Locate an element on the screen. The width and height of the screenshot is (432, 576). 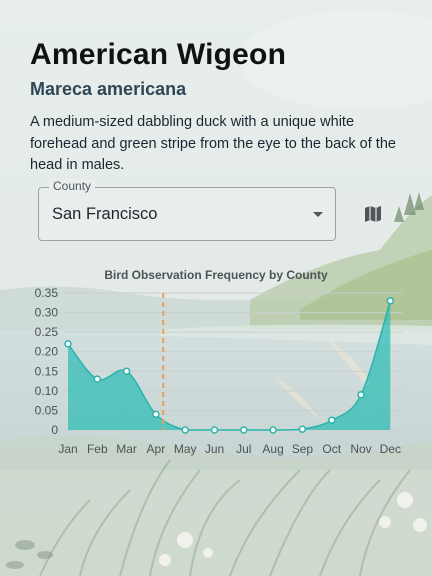
data-point-feb is located at coordinates (97, 379).